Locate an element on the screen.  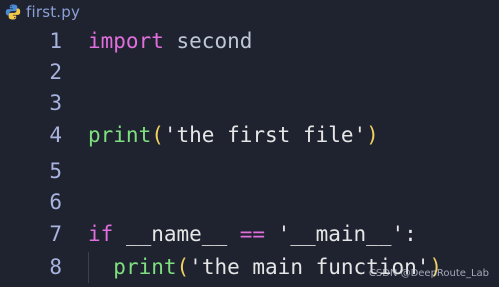
tab-filename: first.py is located at coordinates (53, 12).